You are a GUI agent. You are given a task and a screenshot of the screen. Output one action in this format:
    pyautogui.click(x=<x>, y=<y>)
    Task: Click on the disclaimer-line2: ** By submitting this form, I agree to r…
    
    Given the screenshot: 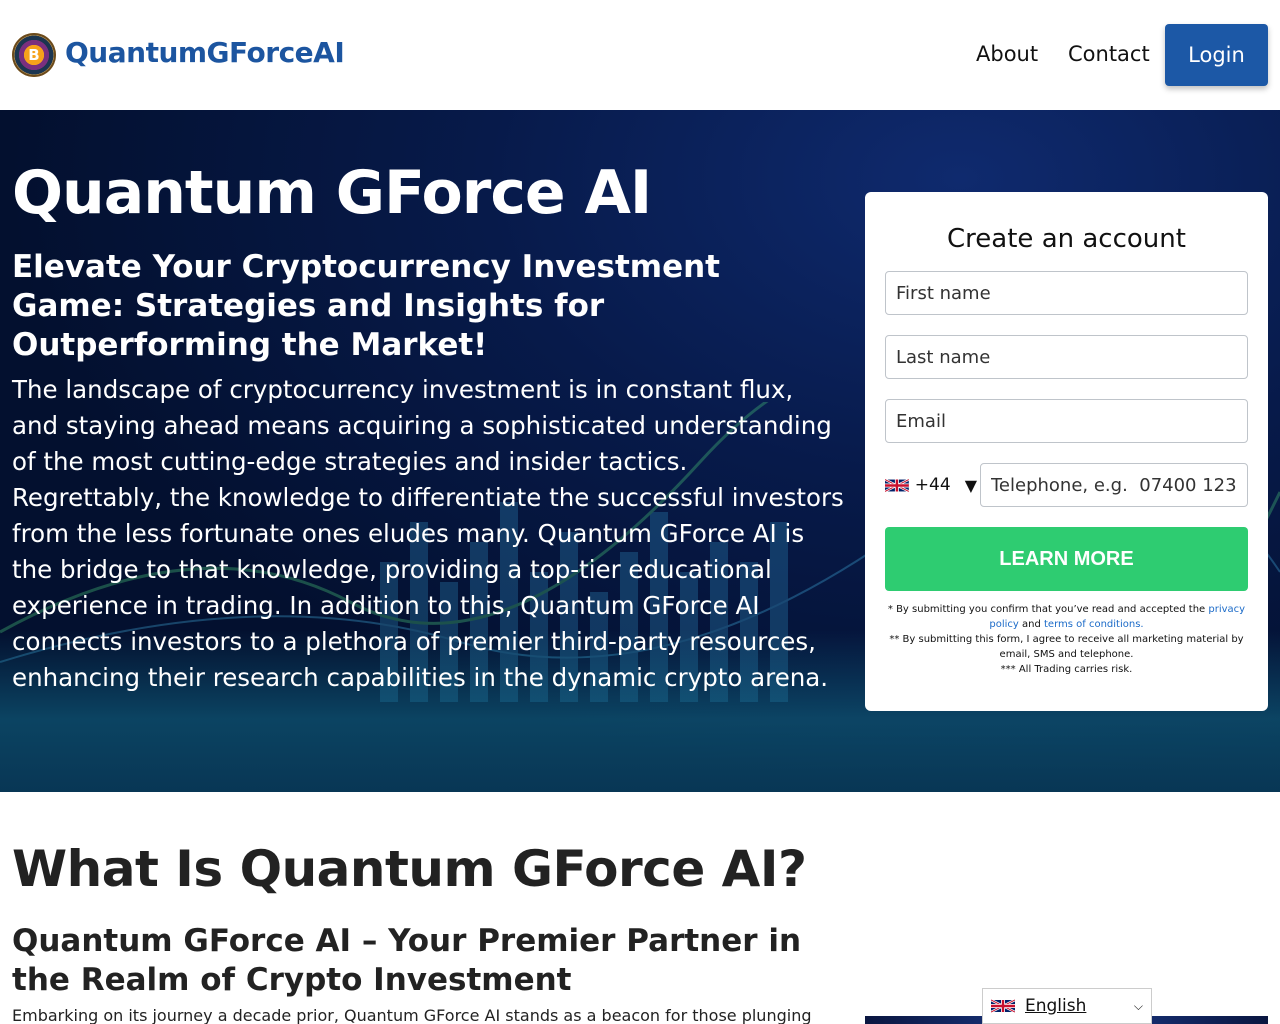 What is the action you would take?
    pyautogui.click(x=1066, y=647)
    